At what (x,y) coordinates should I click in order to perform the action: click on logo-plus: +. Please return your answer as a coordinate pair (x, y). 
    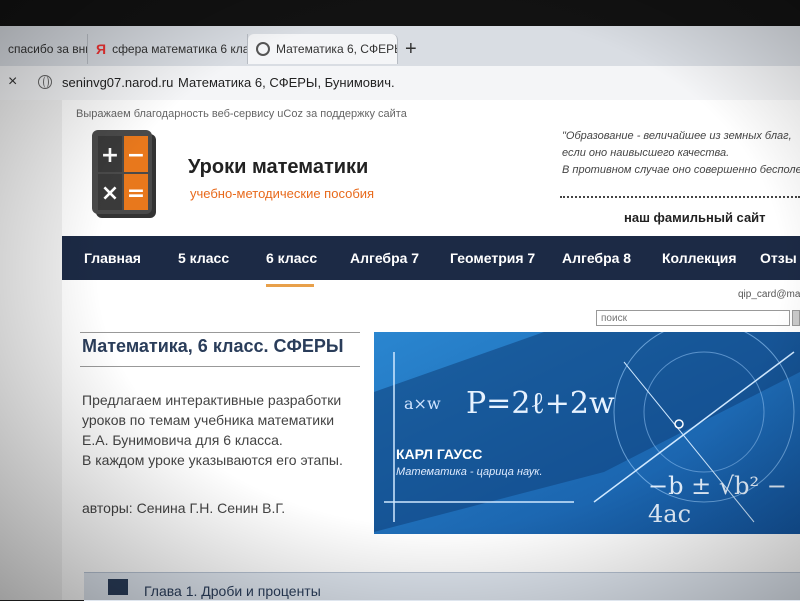
    Looking at the image, I should click on (110, 155).